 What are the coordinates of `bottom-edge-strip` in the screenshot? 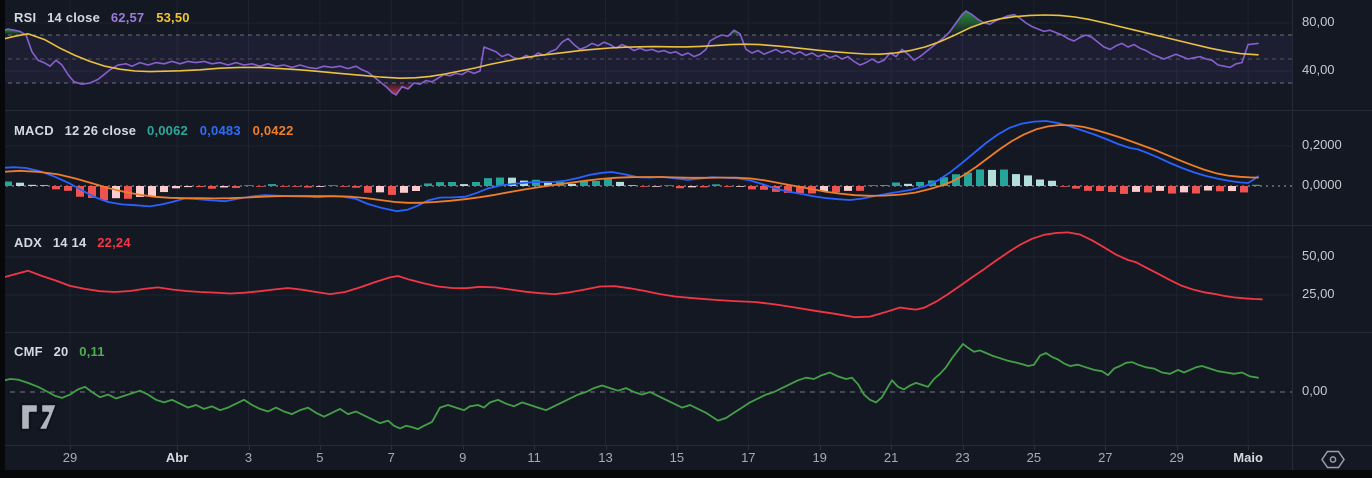 It's located at (686, 474).